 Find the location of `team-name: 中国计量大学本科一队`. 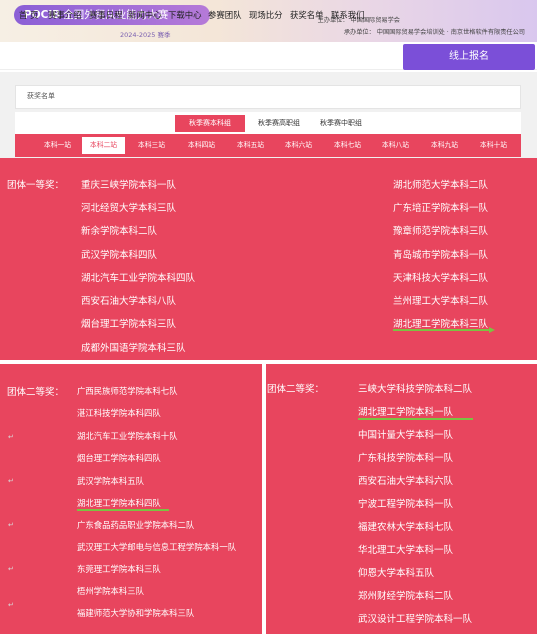

team-name: 中国计量大学本科一队 is located at coordinates (406, 435).